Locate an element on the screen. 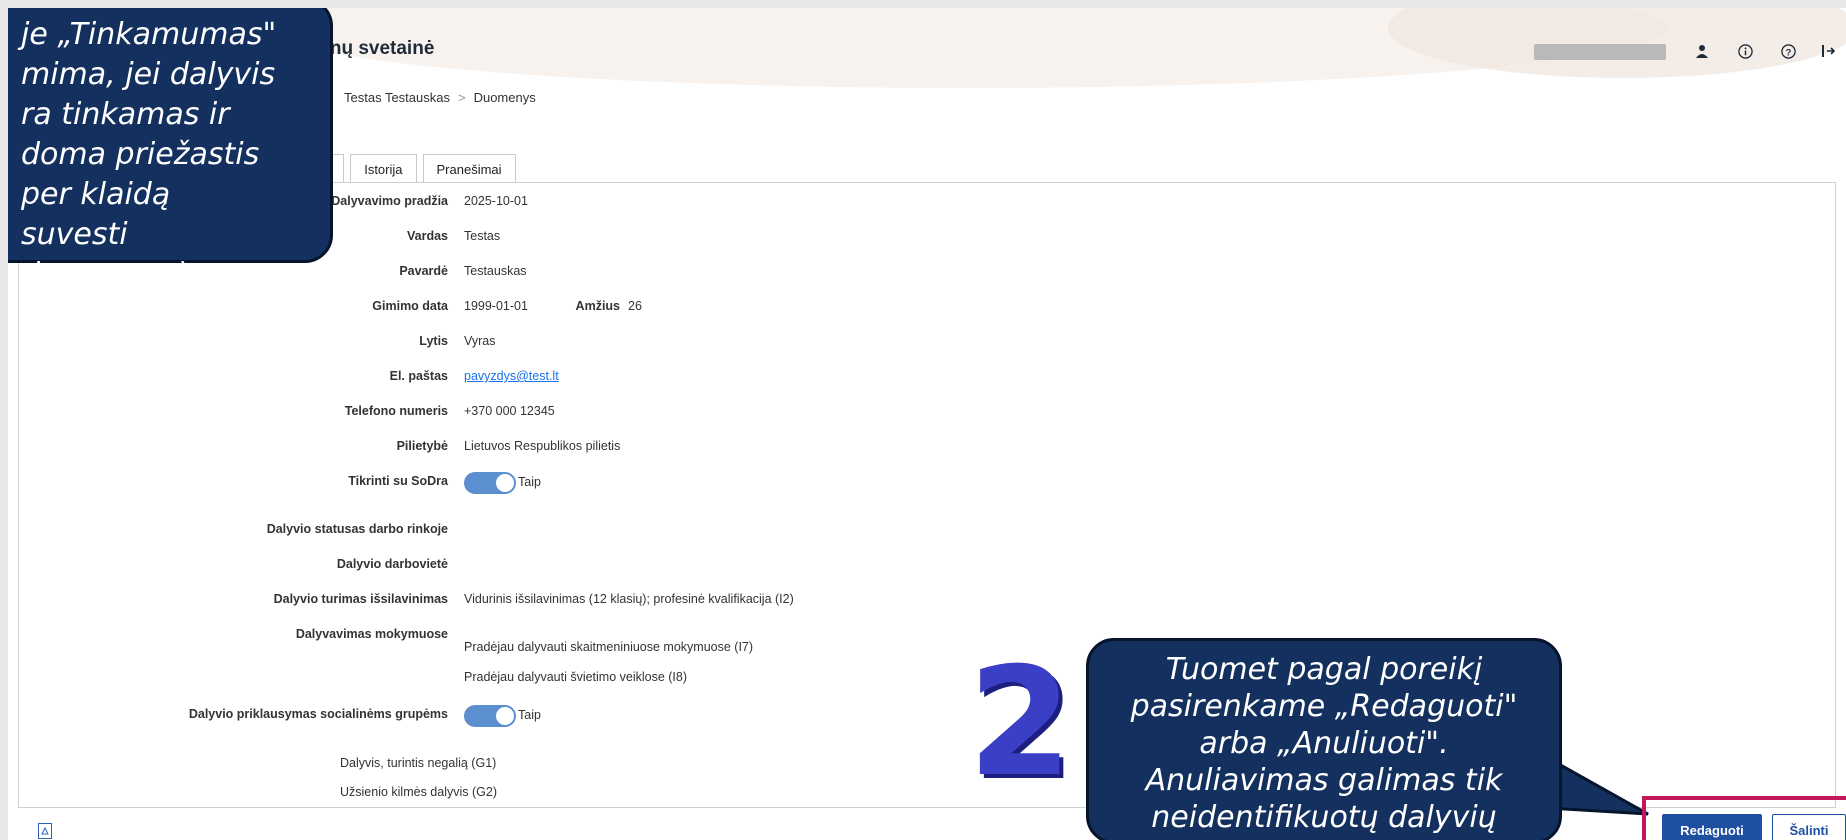  birth-date-label: Gimimo data is located at coordinates (410, 306).